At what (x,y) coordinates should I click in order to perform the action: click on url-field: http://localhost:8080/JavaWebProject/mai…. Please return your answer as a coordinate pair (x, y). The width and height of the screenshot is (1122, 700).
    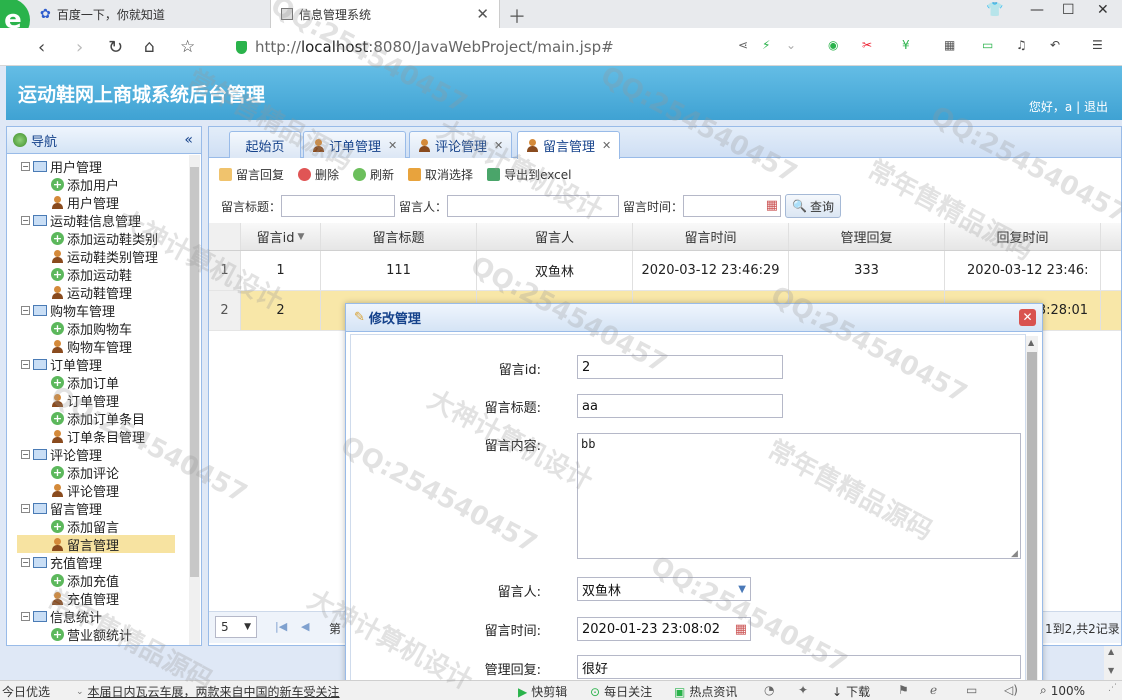
    Looking at the image, I should click on (481, 47).